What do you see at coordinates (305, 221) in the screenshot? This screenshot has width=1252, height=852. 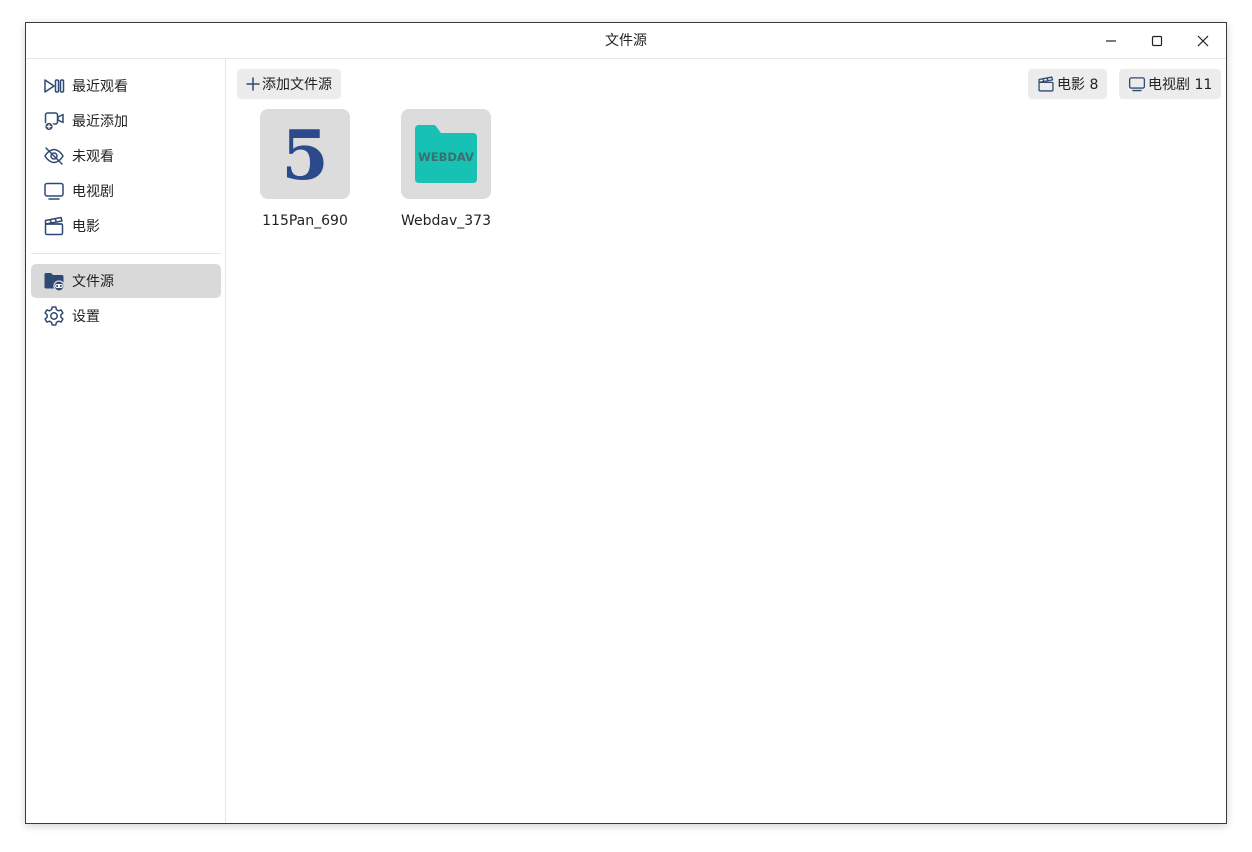 I see `source-name: 115Pan_690` at bounding box center [305, 221].